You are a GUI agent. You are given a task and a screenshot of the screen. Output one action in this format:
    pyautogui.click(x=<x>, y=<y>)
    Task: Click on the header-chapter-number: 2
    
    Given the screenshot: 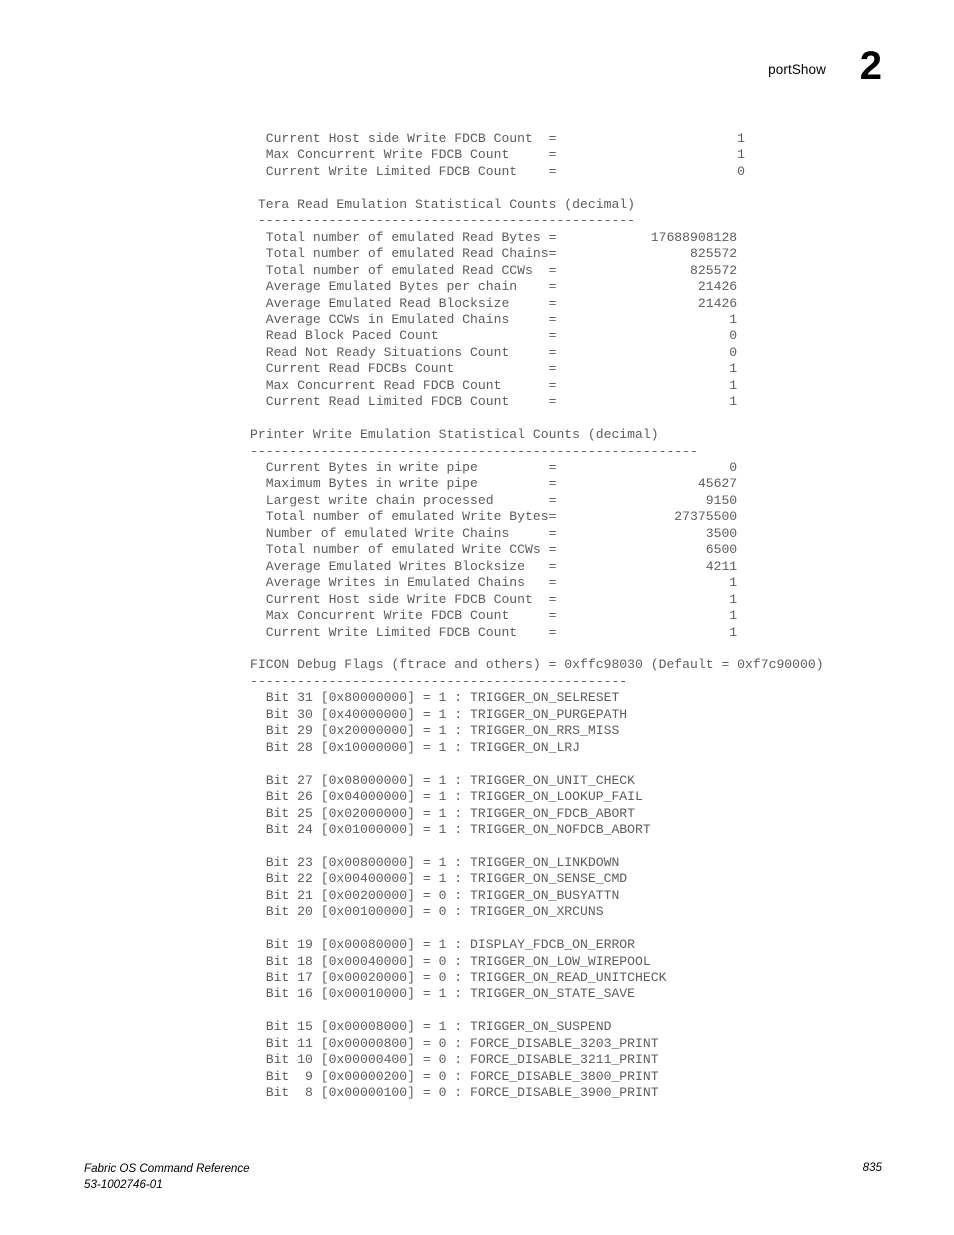 What is the action you would take?
    pyautogui.click(x=870, y=66)
    